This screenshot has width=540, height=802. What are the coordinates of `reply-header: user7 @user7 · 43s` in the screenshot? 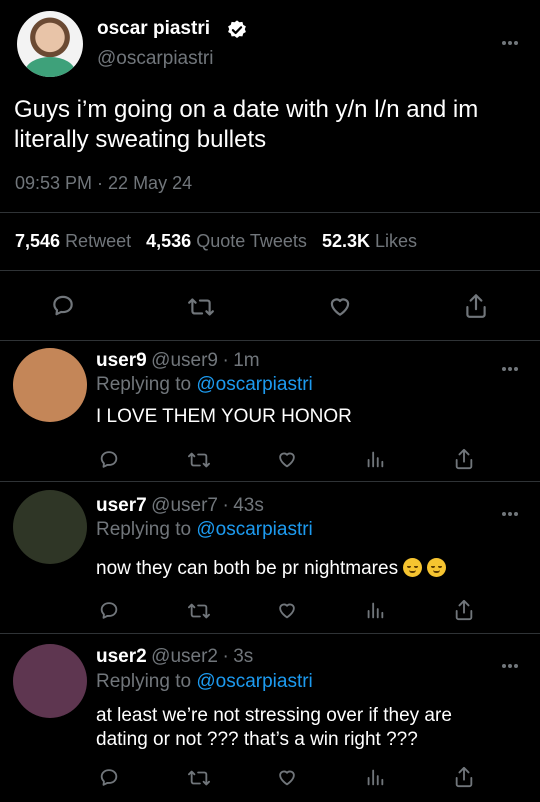 It's located at (180, 506).